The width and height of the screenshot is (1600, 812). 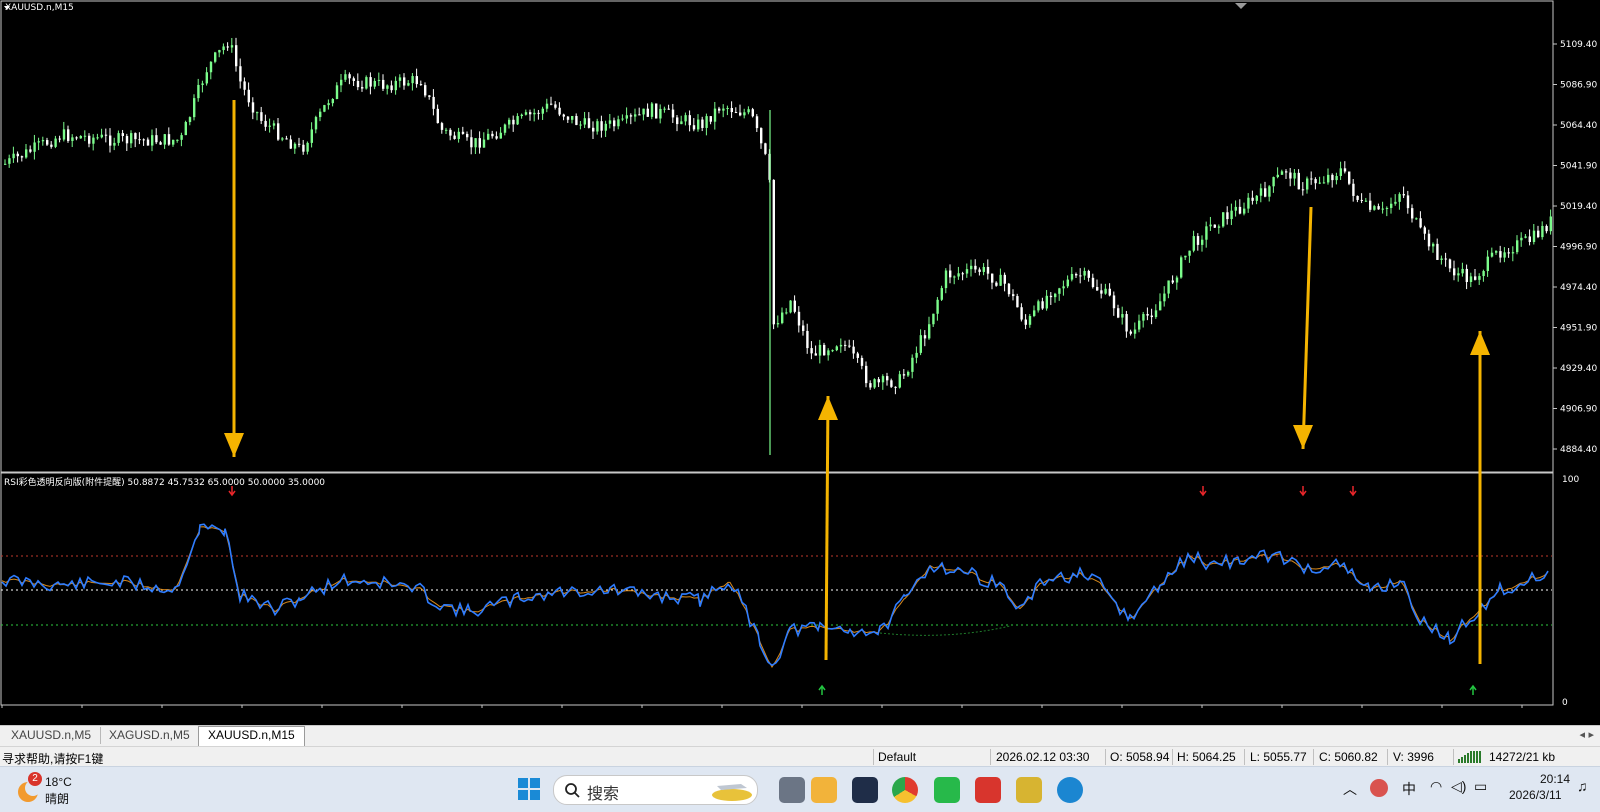 I want to click on ime-indicator: 中, so click(x=1409, y=789).